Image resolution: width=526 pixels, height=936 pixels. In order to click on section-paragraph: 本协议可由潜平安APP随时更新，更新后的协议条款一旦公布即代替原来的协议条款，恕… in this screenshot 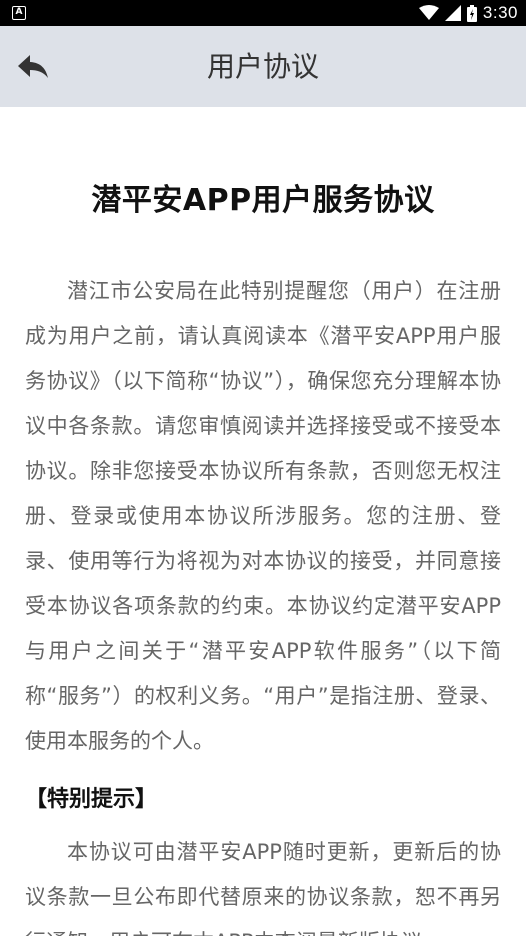, I will do `click(263, 888)`.